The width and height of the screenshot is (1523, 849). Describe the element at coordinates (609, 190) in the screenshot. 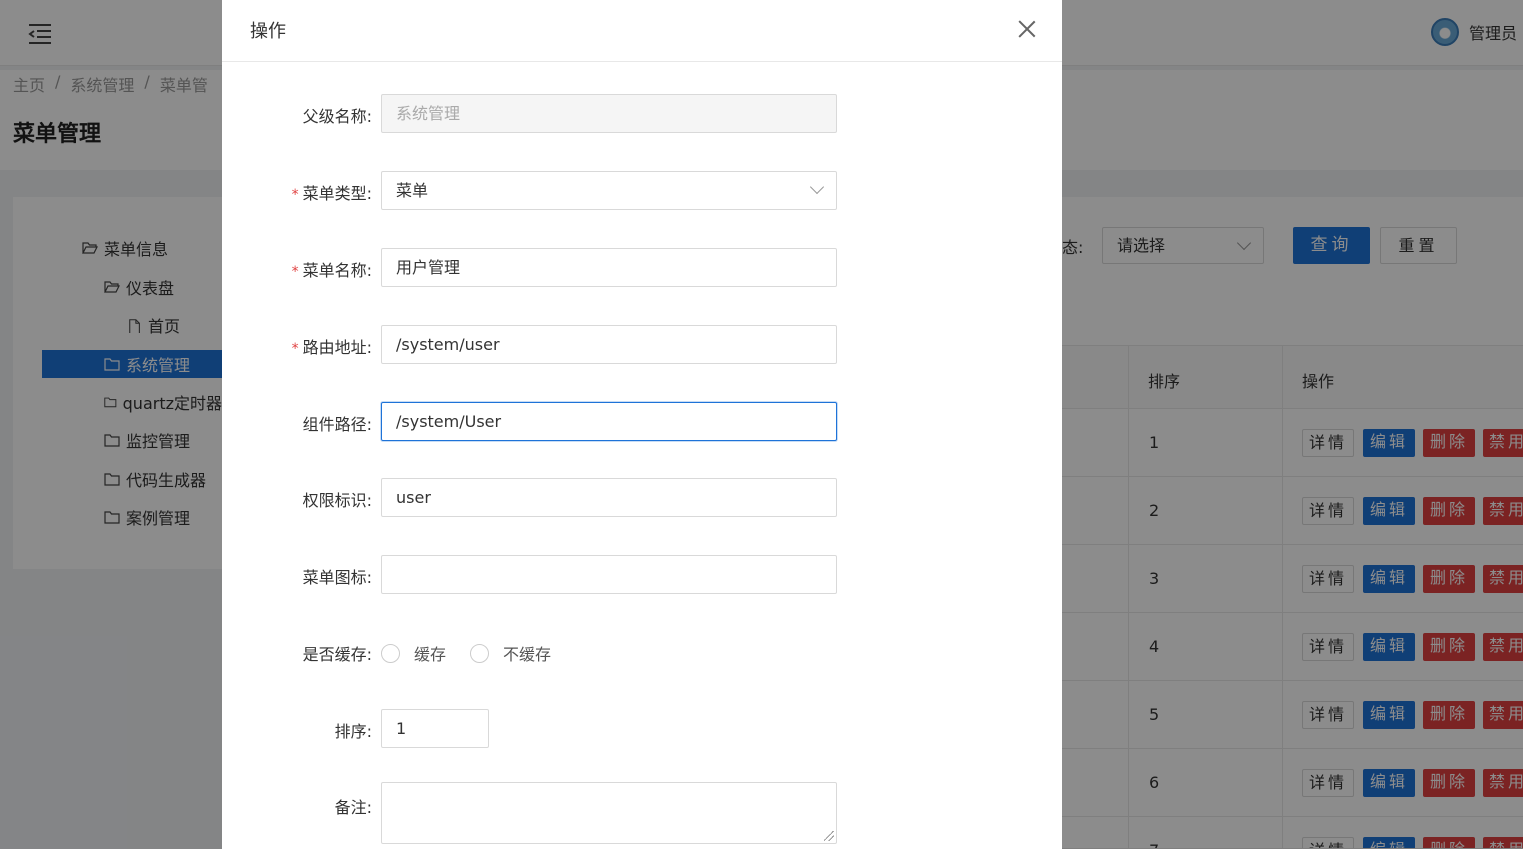

I see `menu-type-select: 菜单` at that location.